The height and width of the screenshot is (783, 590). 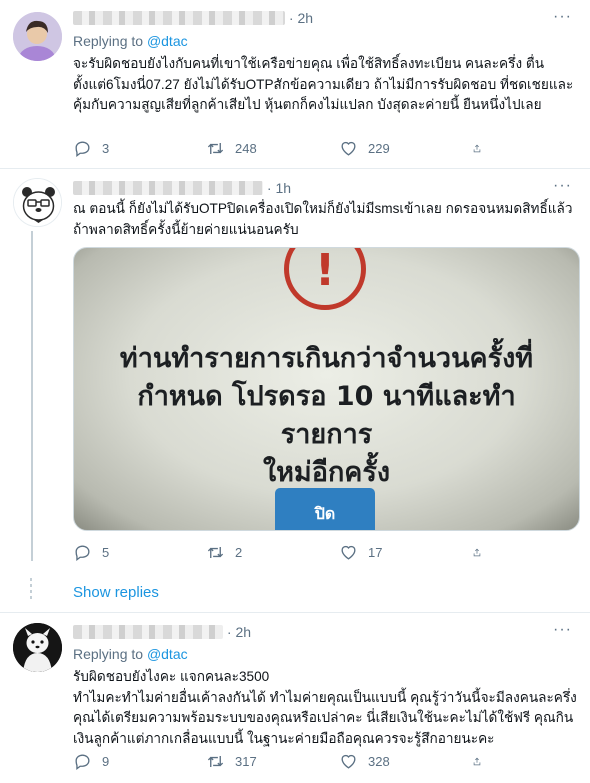 I want to click on like-count: 328, so click(x=379, y=761).